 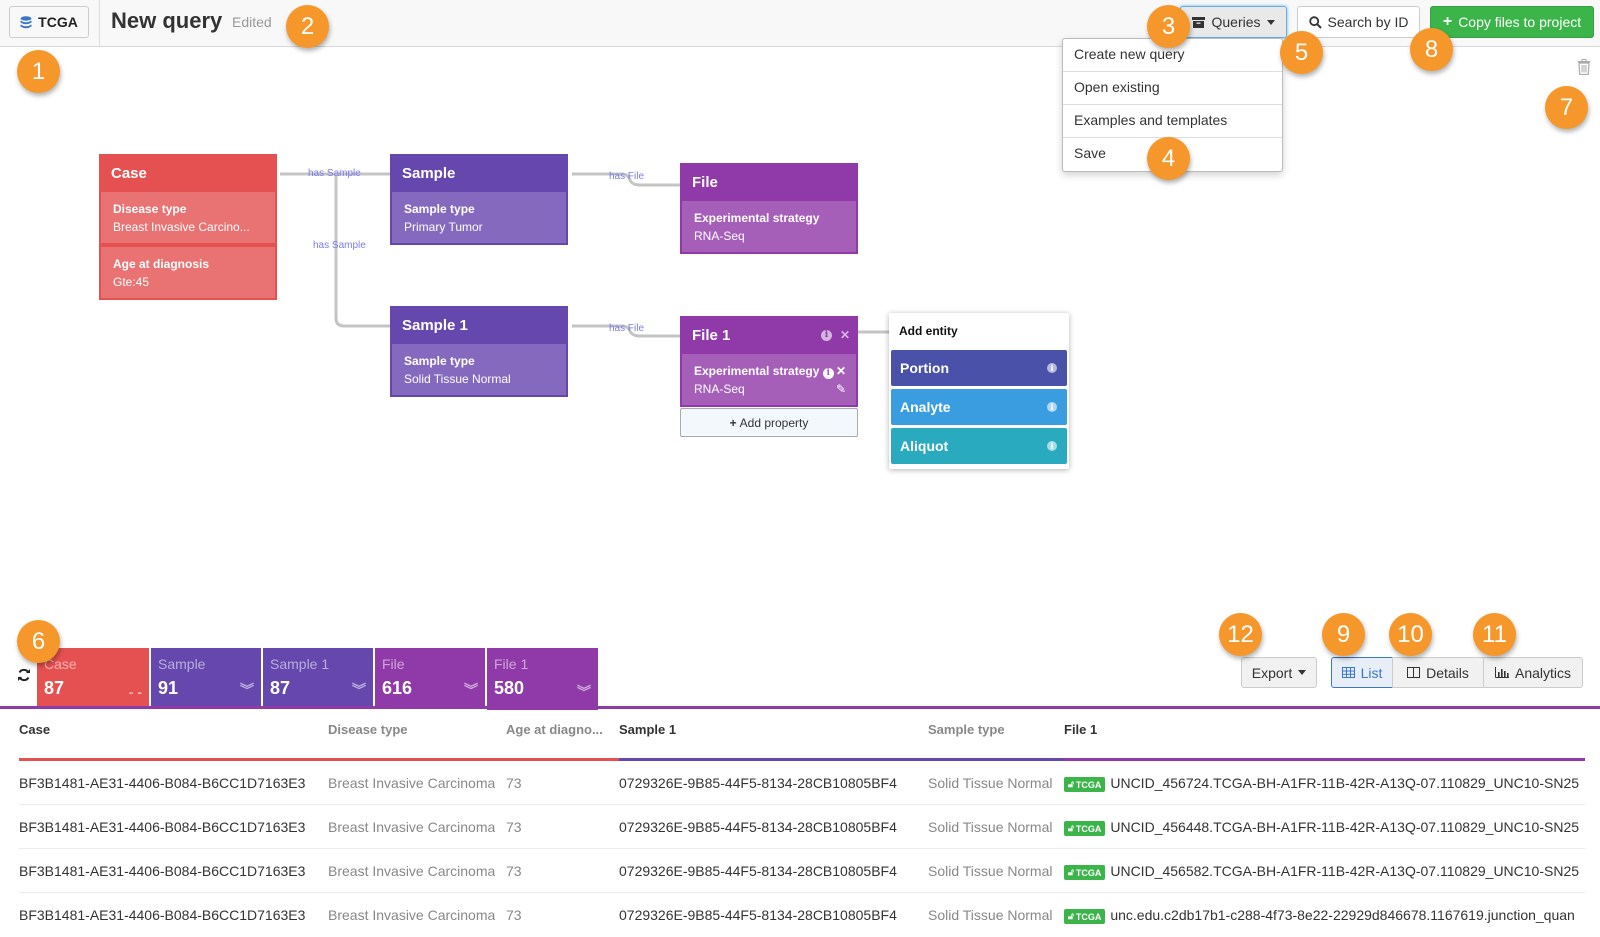 What do you see at coordinates (479, 325) in the screenshot?
I see `node-title: Sample 1` at bounding box center [479, 325].